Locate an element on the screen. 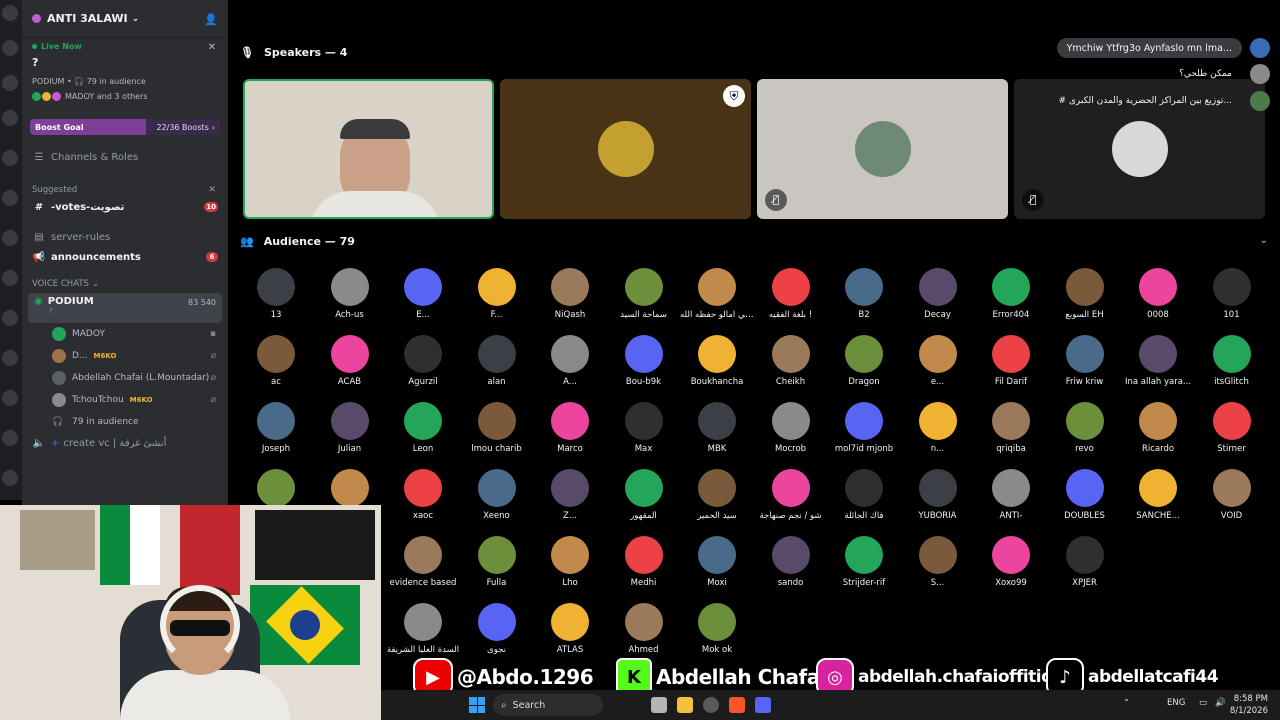 The height and width of the screenshot is (720, 1280). audience-member: B2 is located at coordinates (864, 294).